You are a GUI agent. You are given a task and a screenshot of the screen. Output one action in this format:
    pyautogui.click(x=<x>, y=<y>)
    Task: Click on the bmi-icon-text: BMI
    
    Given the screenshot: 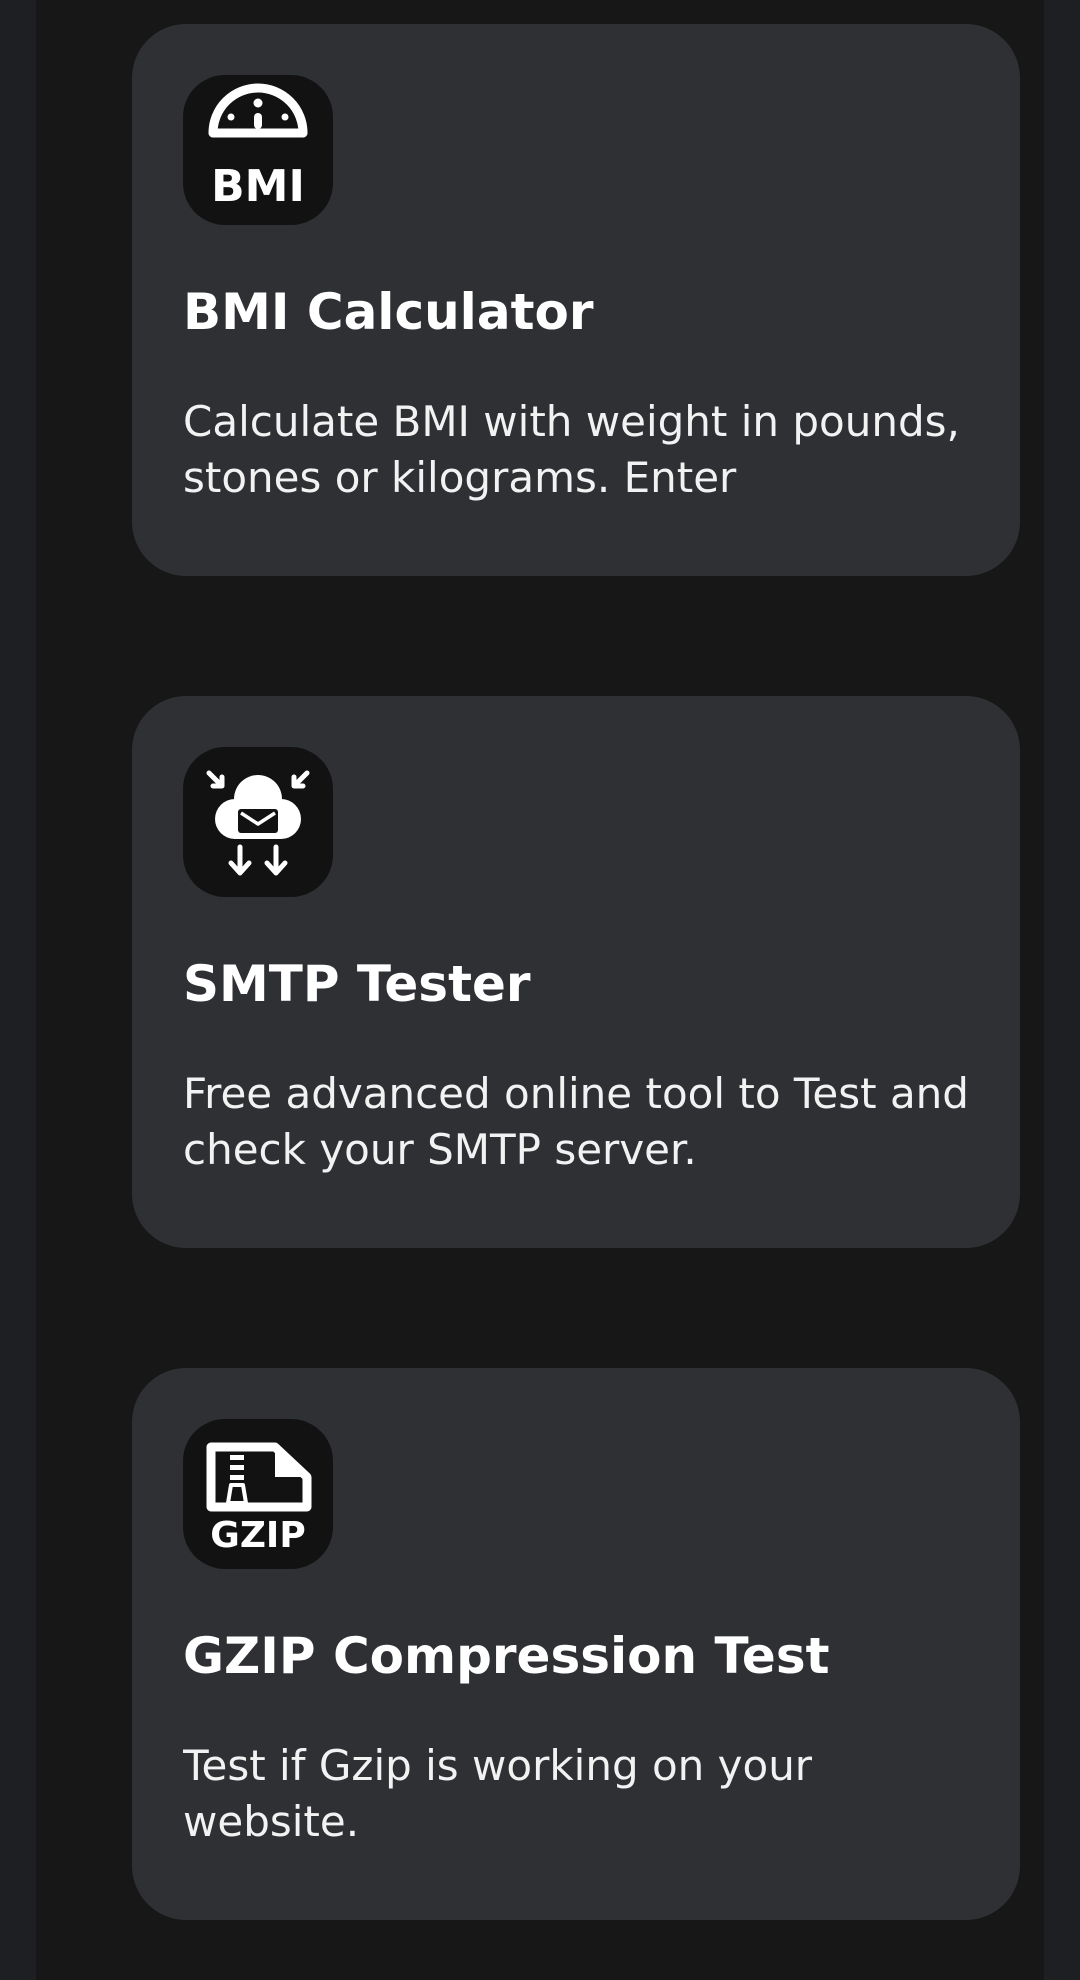 What is the action you would take?
    pyautogui.click(x=258, y=186)
    